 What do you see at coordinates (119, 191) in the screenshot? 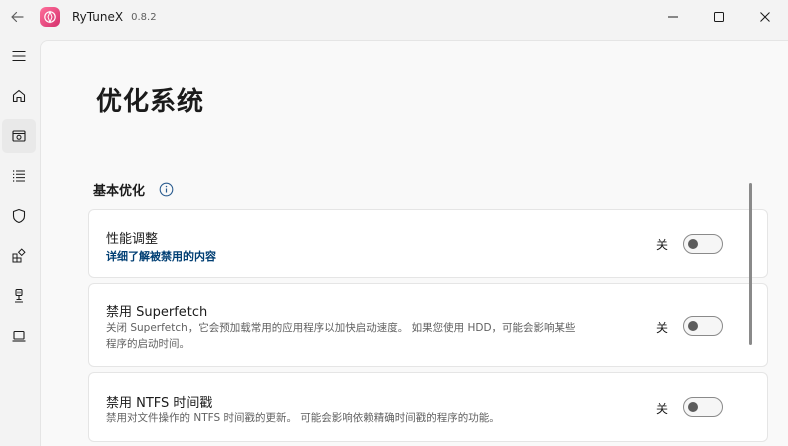
I see `section-title: 基本优化` at bounding box center [119, 191].